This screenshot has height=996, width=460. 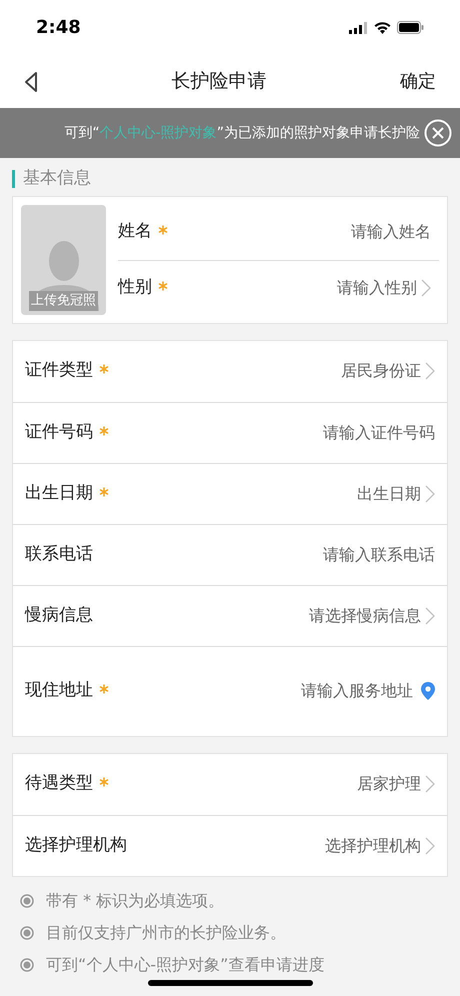 I want to click on row-label: 联系电话, so click(x=59, y=554).